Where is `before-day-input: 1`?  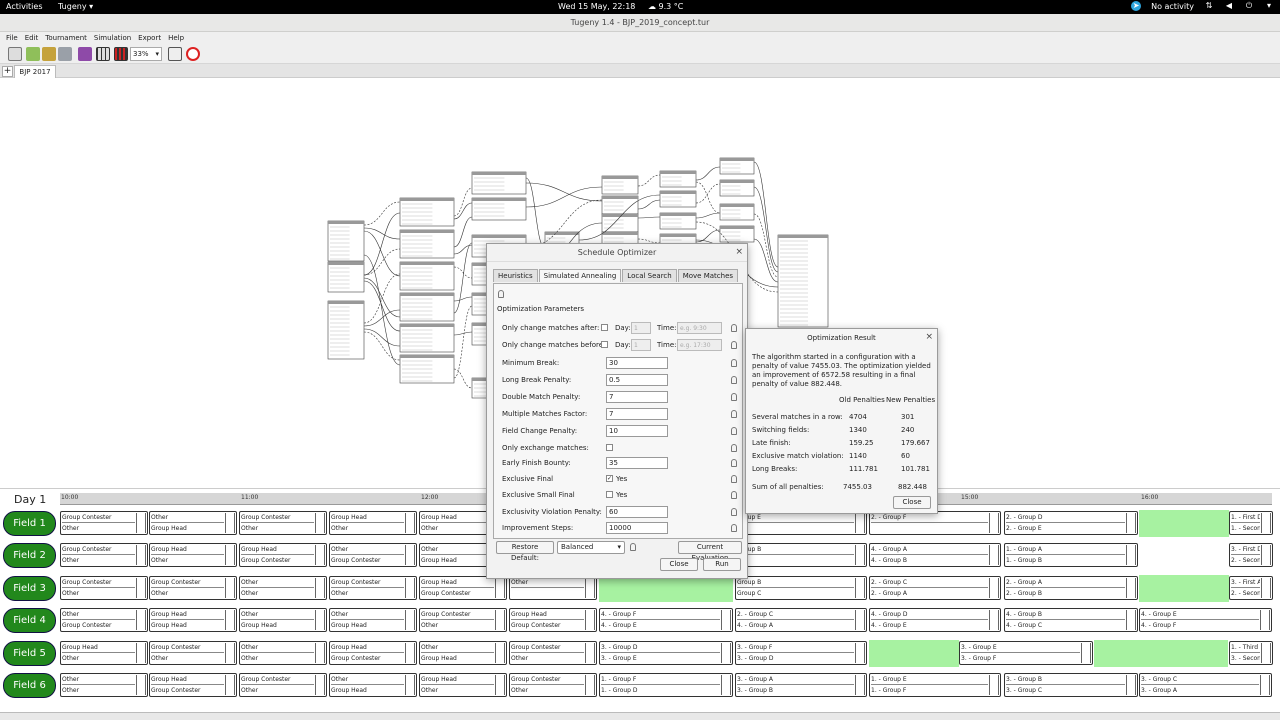
before-day-input: 1 is located at coordinates (641, 345).